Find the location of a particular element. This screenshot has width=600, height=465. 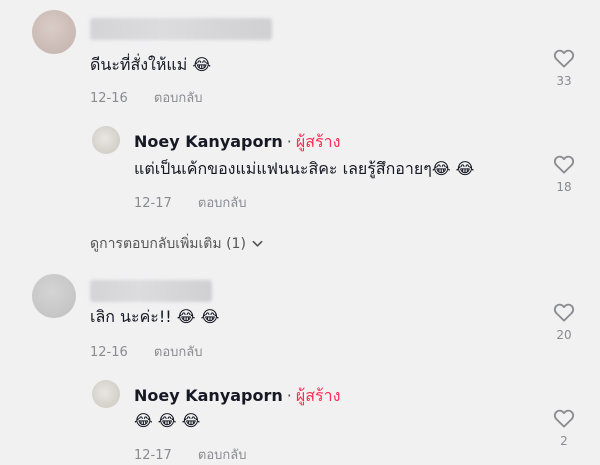

like-button: 20 is located at coordinates (564, 322).